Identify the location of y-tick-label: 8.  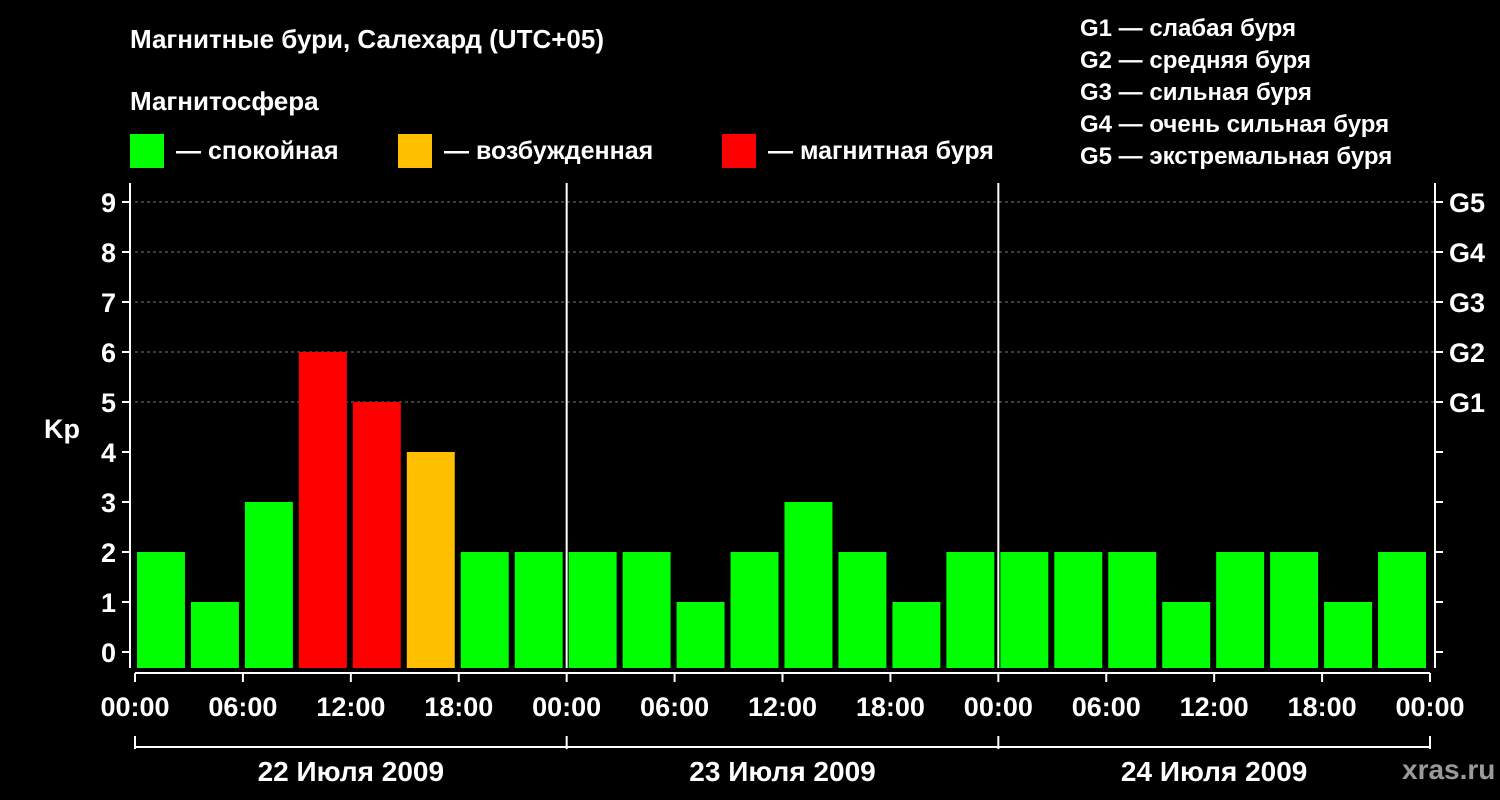
(108, 253).